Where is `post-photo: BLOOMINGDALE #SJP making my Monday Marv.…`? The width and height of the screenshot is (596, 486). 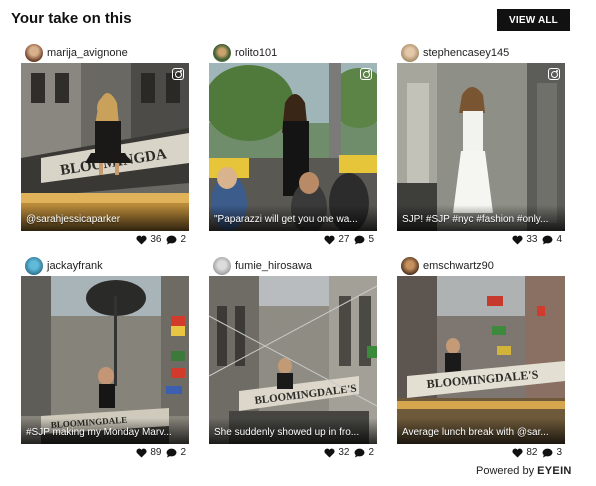
post-photo: BLOOMINGDALE #SJP making my Monday Marv.… is located at coordinates (105, 360).